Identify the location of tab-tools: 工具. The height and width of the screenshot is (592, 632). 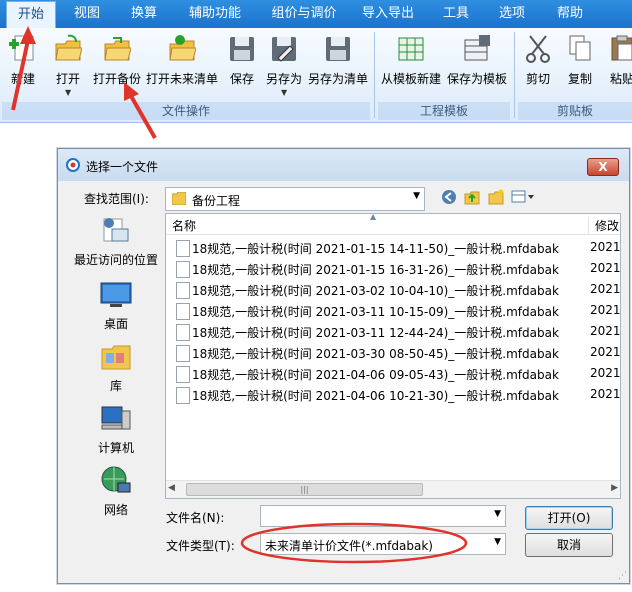
(456, 14).